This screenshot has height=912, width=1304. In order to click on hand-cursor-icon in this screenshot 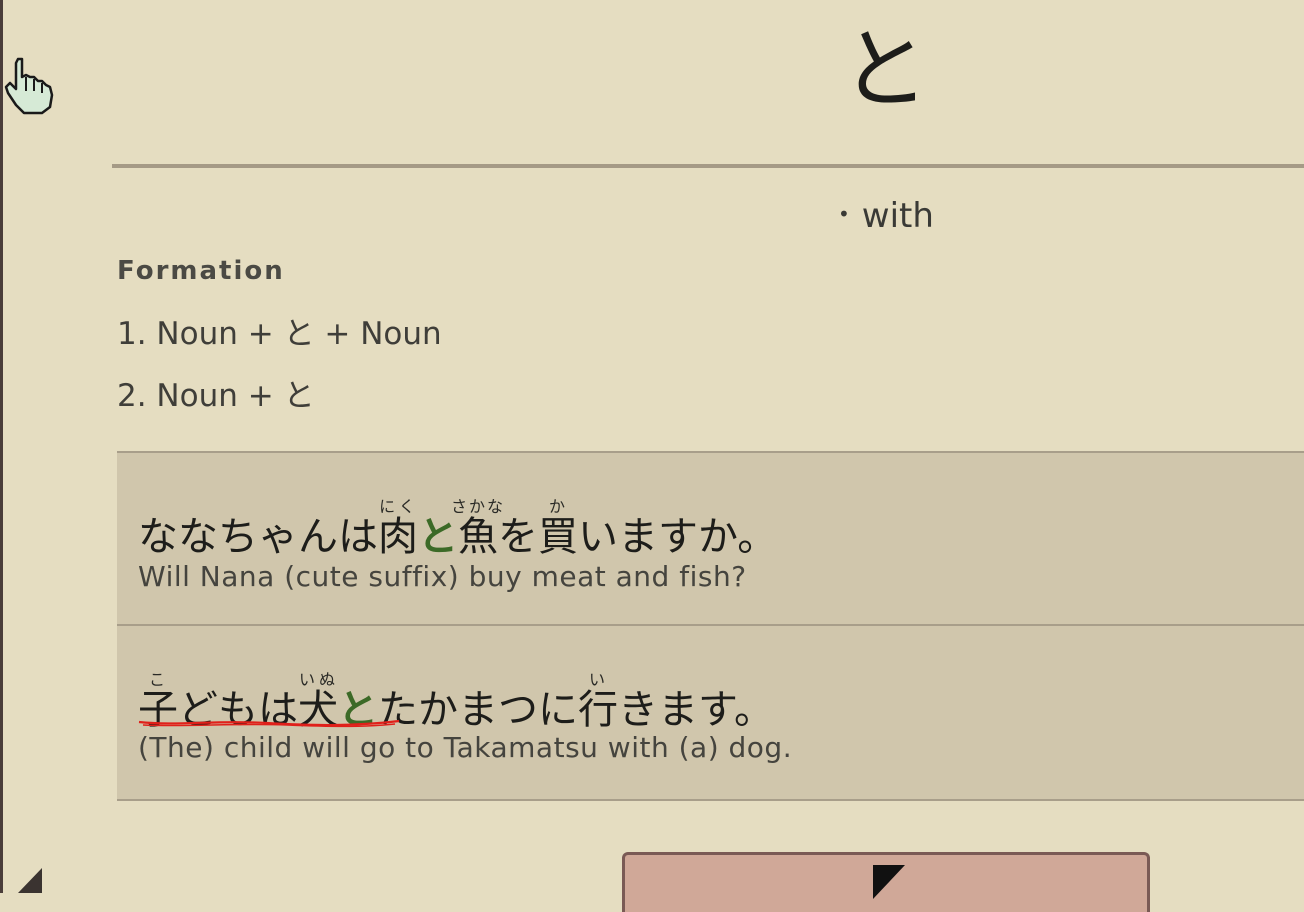, I will do `click(29, 86)`.